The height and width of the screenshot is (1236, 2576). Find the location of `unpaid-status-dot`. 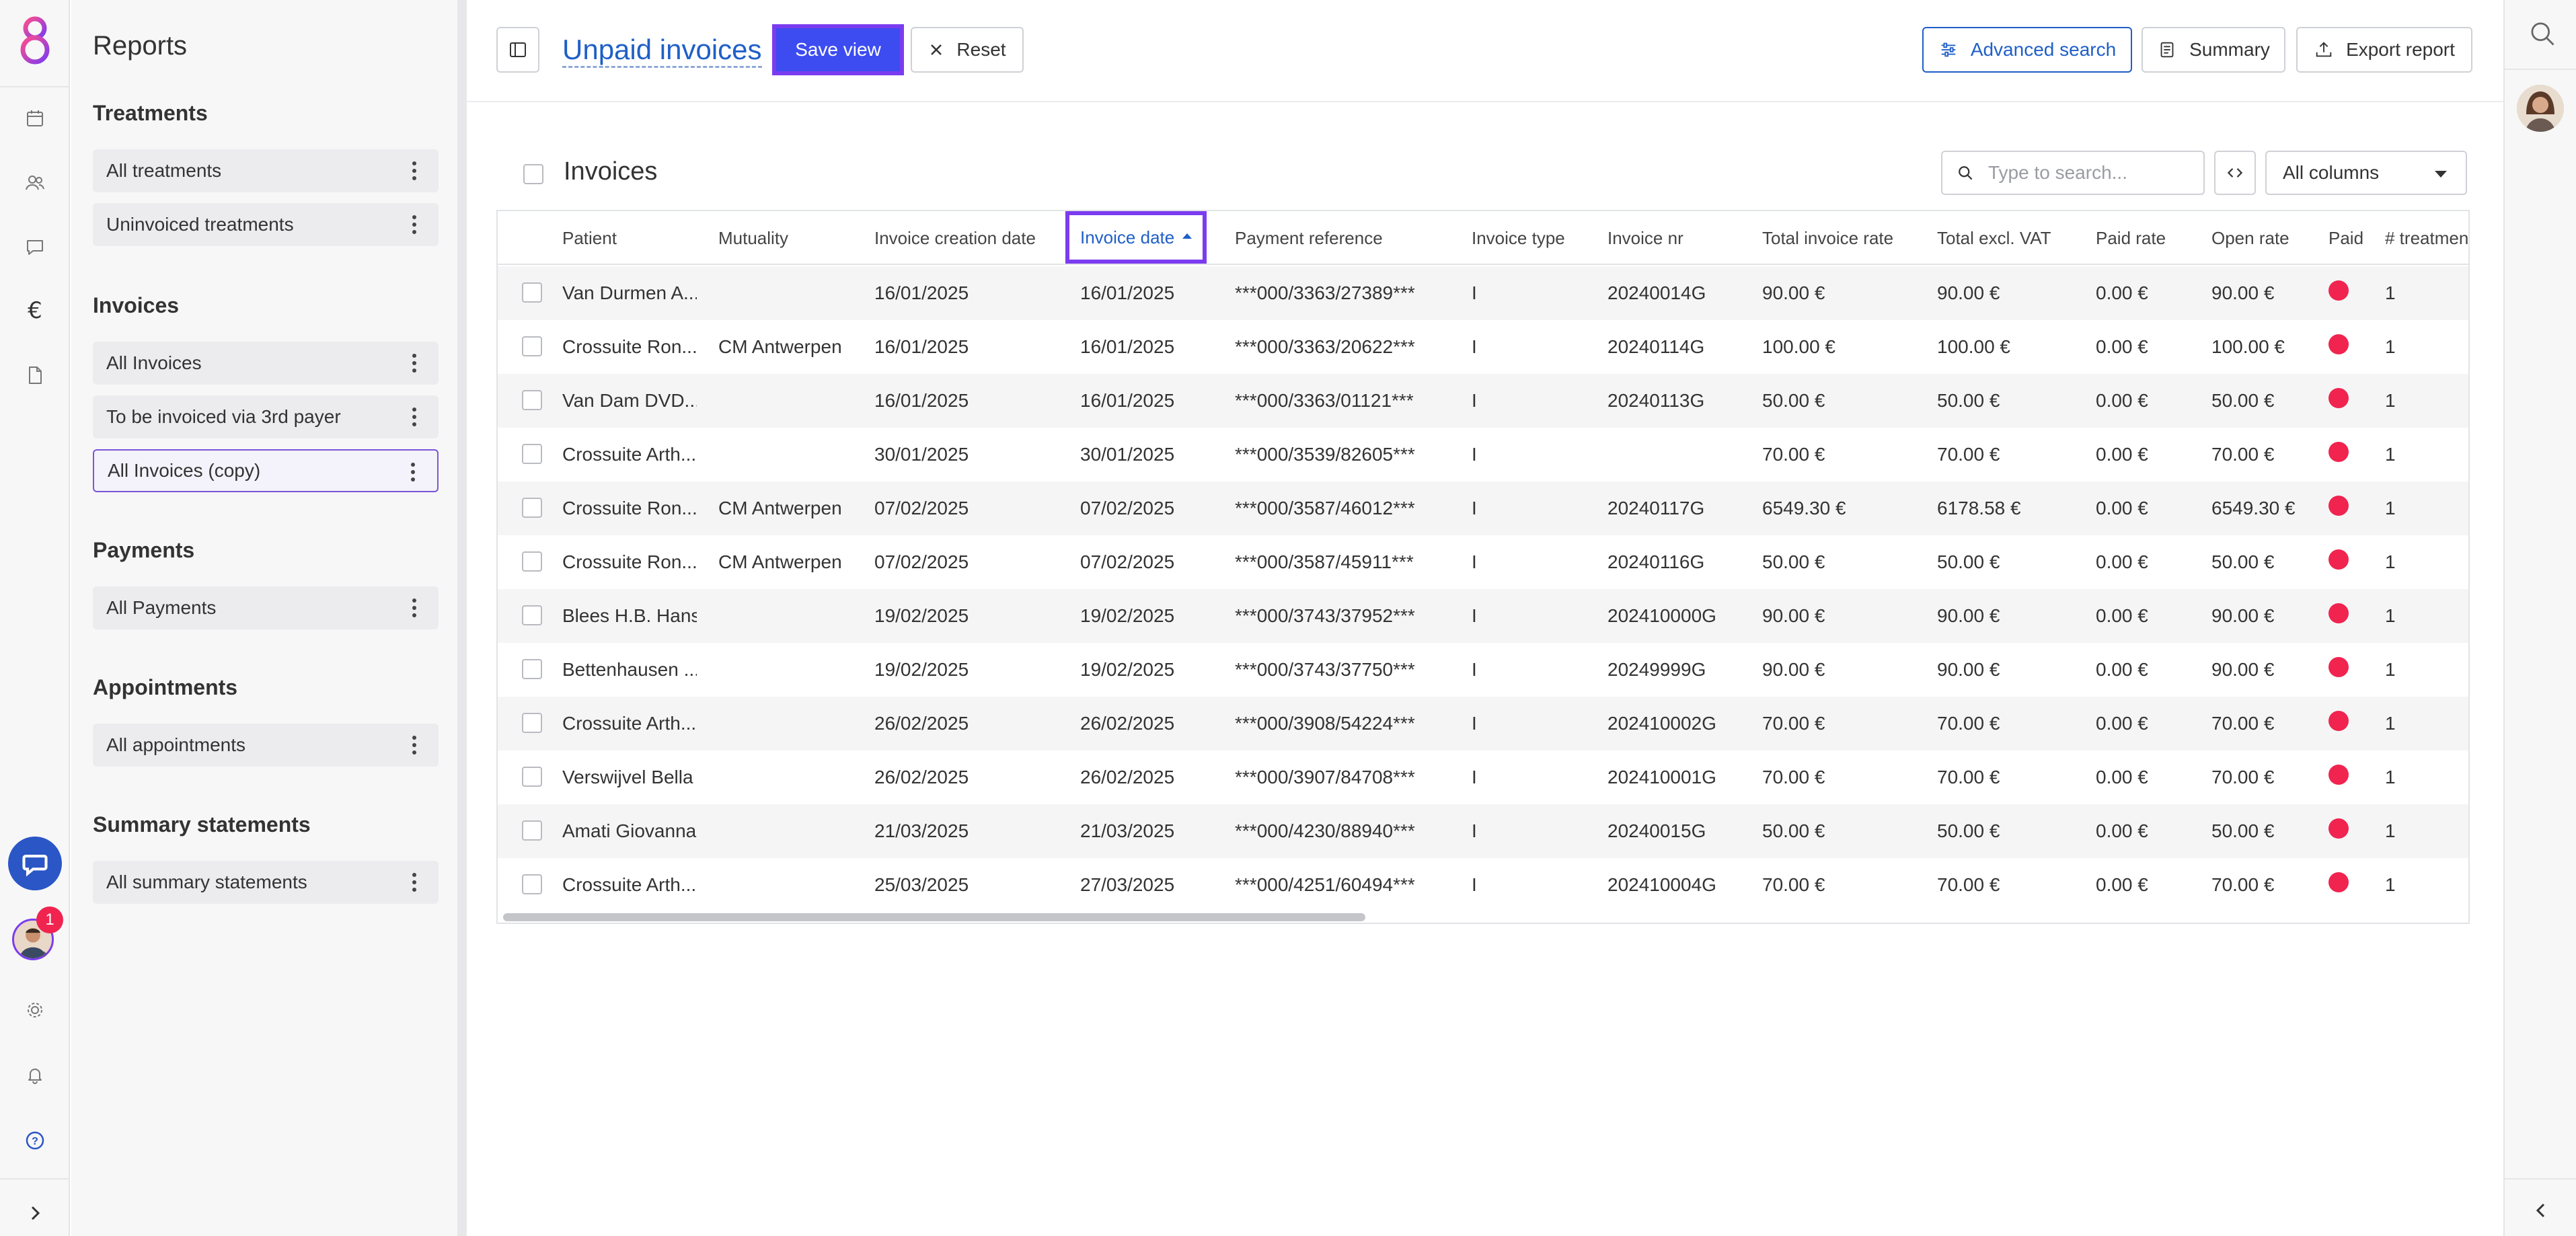

unpaid-status-dot is located at coordinates (2338, 344).